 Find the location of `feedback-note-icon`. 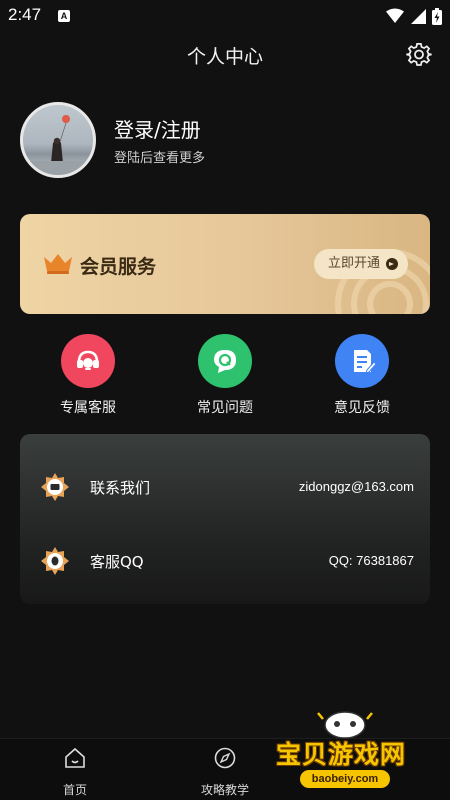

feedback-note-icon is located at coordinates (362, 361).